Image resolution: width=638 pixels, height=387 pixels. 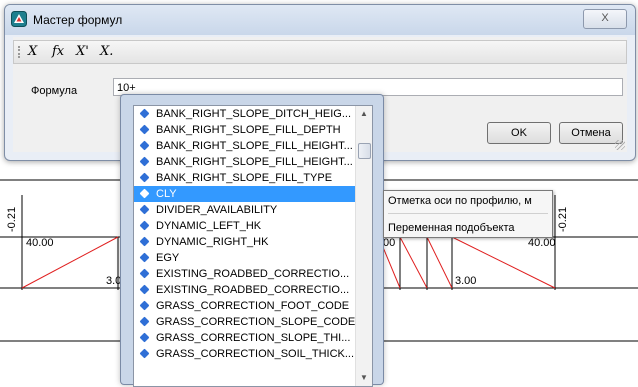 What do you see at coordinates (212, 242) in the screenshot?
I see `autocomplete-item-label: DYNAMIC_RIGHT_HK` at bounding box center [212, 242].